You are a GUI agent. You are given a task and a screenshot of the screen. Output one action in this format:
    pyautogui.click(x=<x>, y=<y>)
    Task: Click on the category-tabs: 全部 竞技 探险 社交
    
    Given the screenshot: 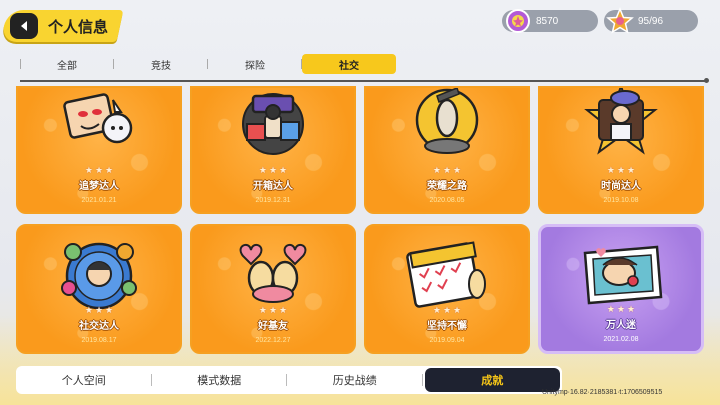 What is the action you would take?
    pyautogui.click(x=360, y=64)
    